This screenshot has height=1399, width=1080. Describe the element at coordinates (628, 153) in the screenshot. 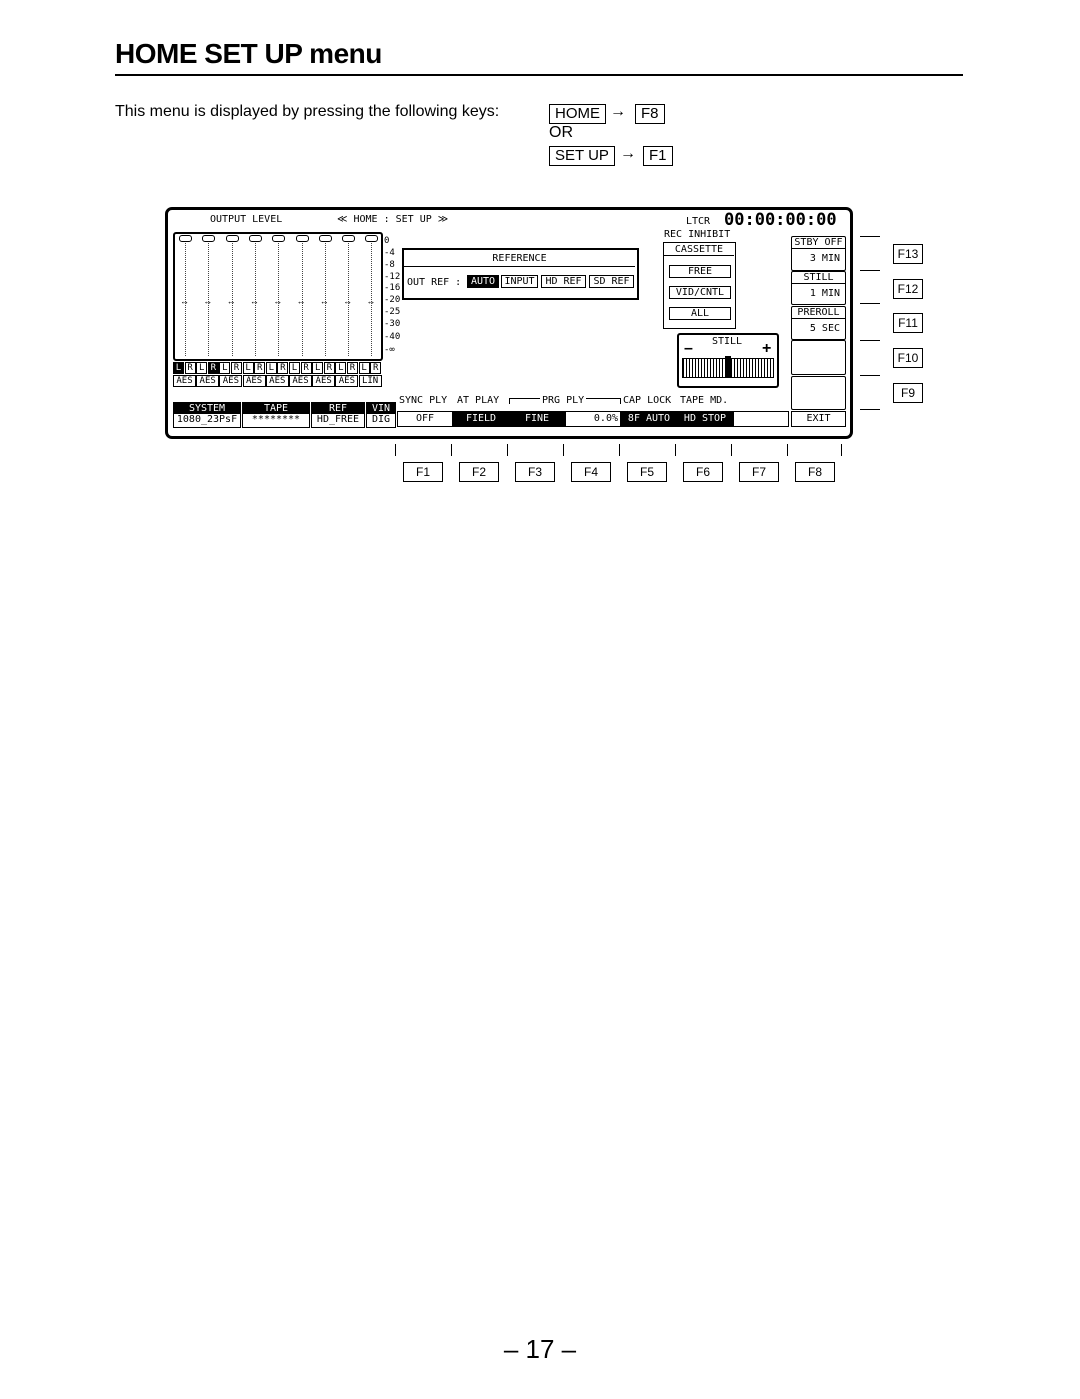

I see `arrow-icon: →` at that location.